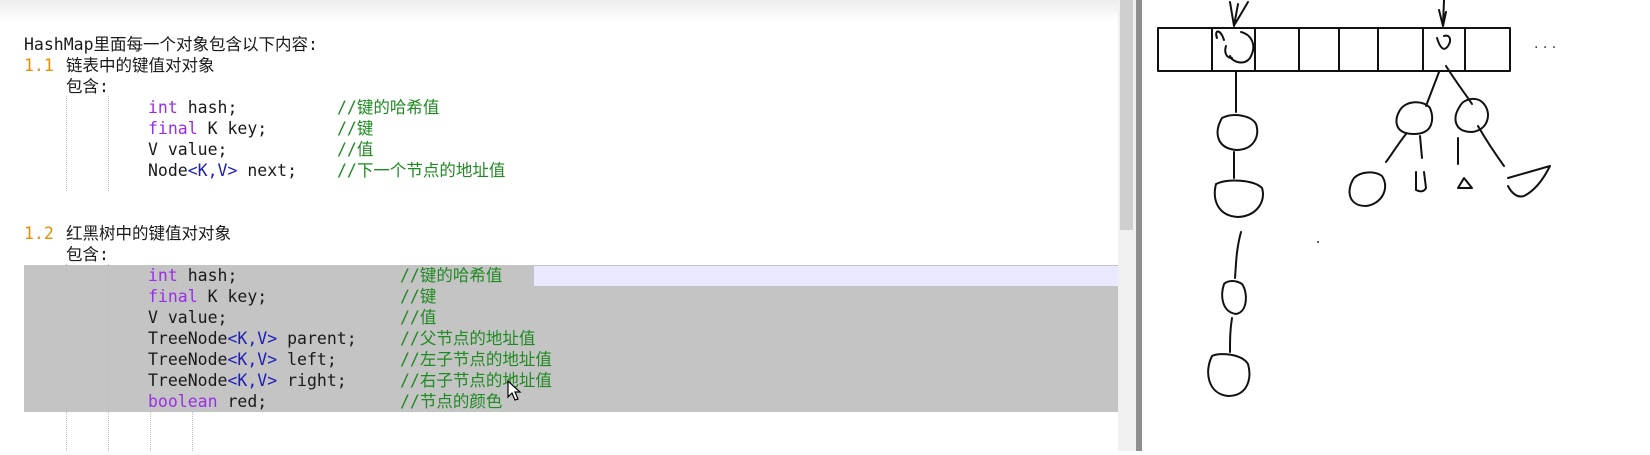  I want to click on scrollbar-thumb, so click(1126, 115).